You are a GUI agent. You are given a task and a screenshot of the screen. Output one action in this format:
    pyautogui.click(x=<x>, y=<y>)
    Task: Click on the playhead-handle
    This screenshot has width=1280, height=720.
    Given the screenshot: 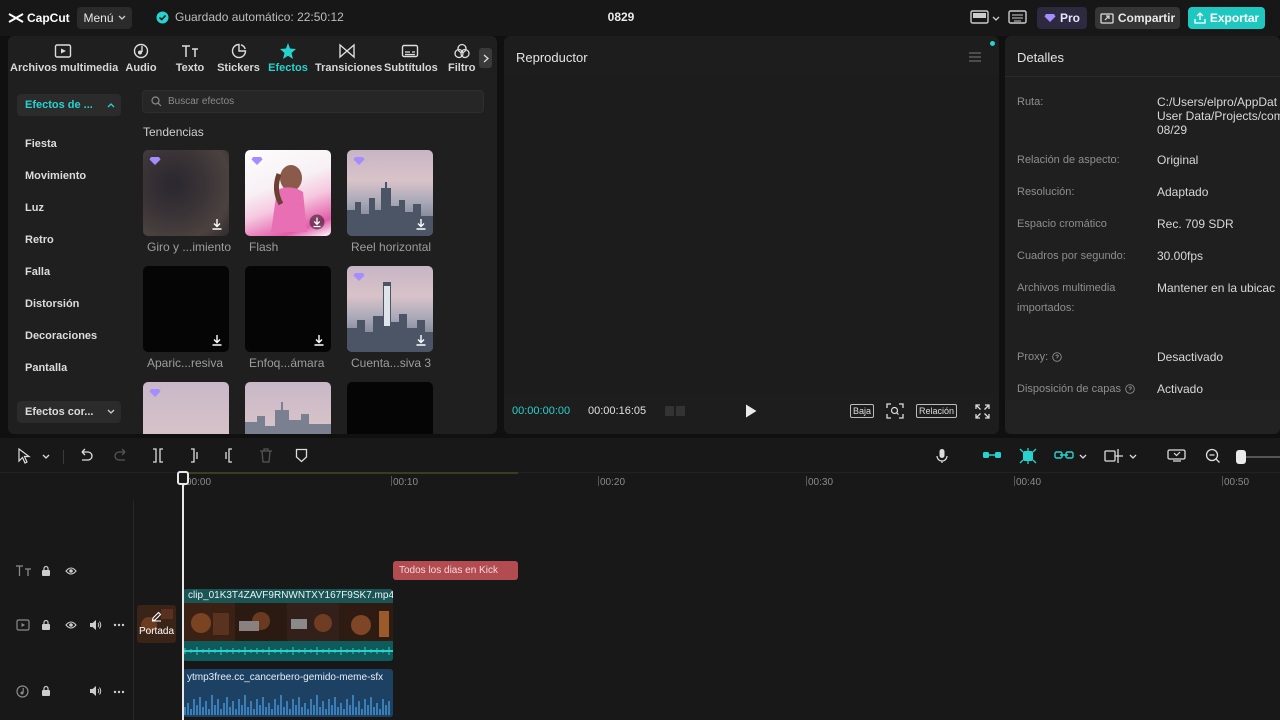 What is the action you would take?
    pyautogui.click(x=183, y=478)
    